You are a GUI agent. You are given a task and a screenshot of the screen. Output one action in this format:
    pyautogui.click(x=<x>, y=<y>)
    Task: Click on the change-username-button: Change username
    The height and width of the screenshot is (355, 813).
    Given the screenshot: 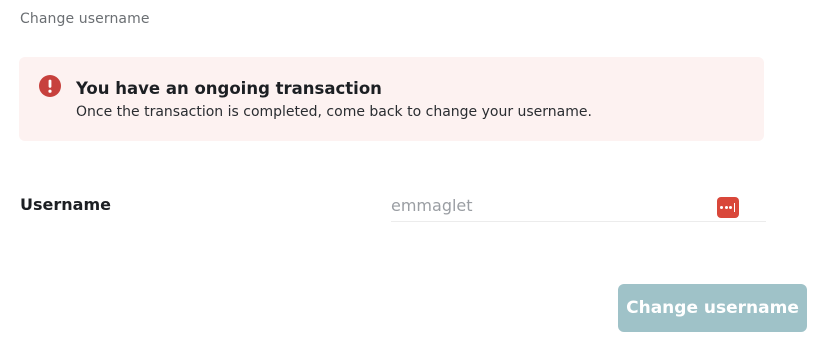 What is the action you would take?
    pyautogui.click(x=712, y=308)
    